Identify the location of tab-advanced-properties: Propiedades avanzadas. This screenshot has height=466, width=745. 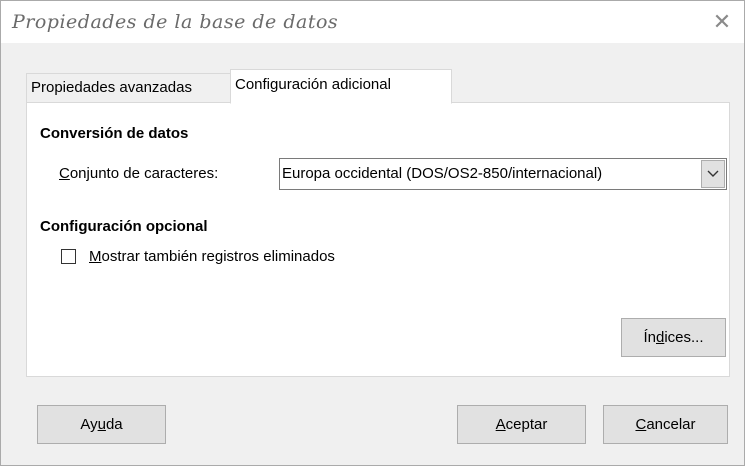
(129, 87).